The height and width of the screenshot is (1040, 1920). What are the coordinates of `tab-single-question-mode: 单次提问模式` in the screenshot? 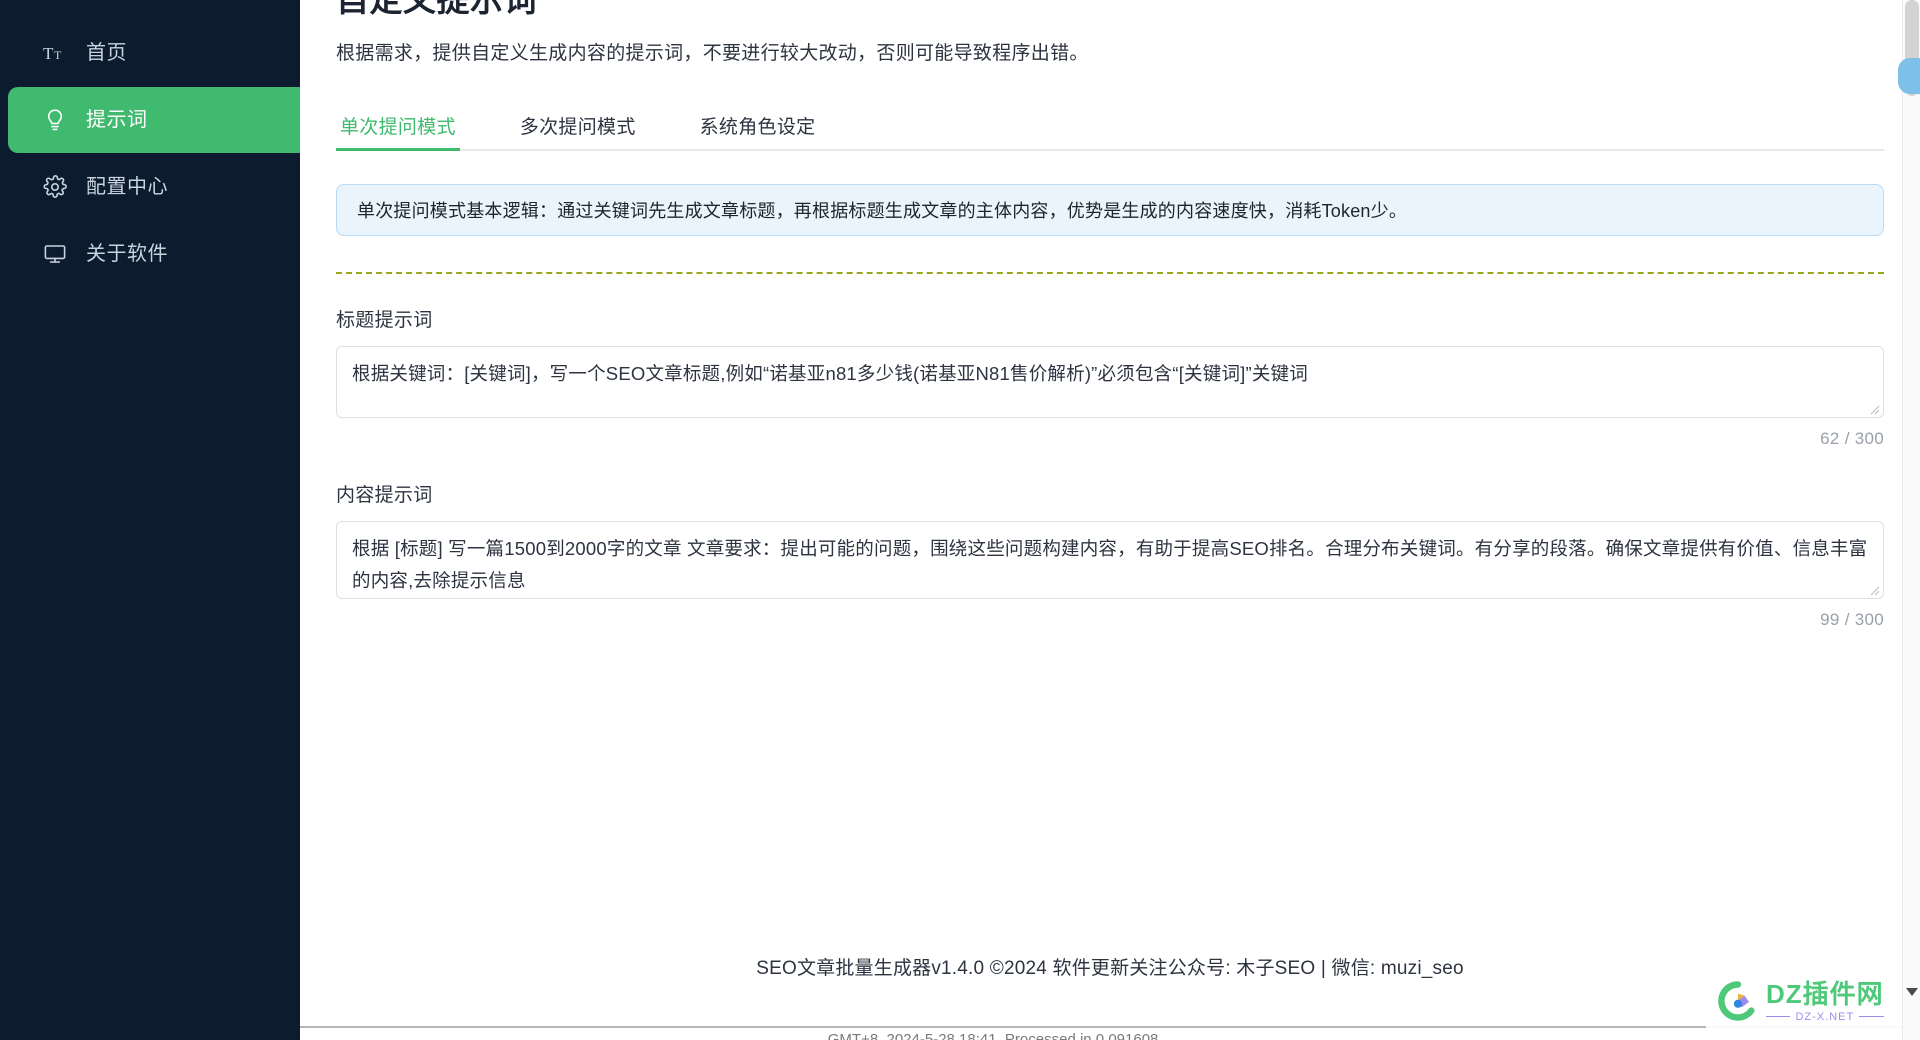 It's located at (398, 131).